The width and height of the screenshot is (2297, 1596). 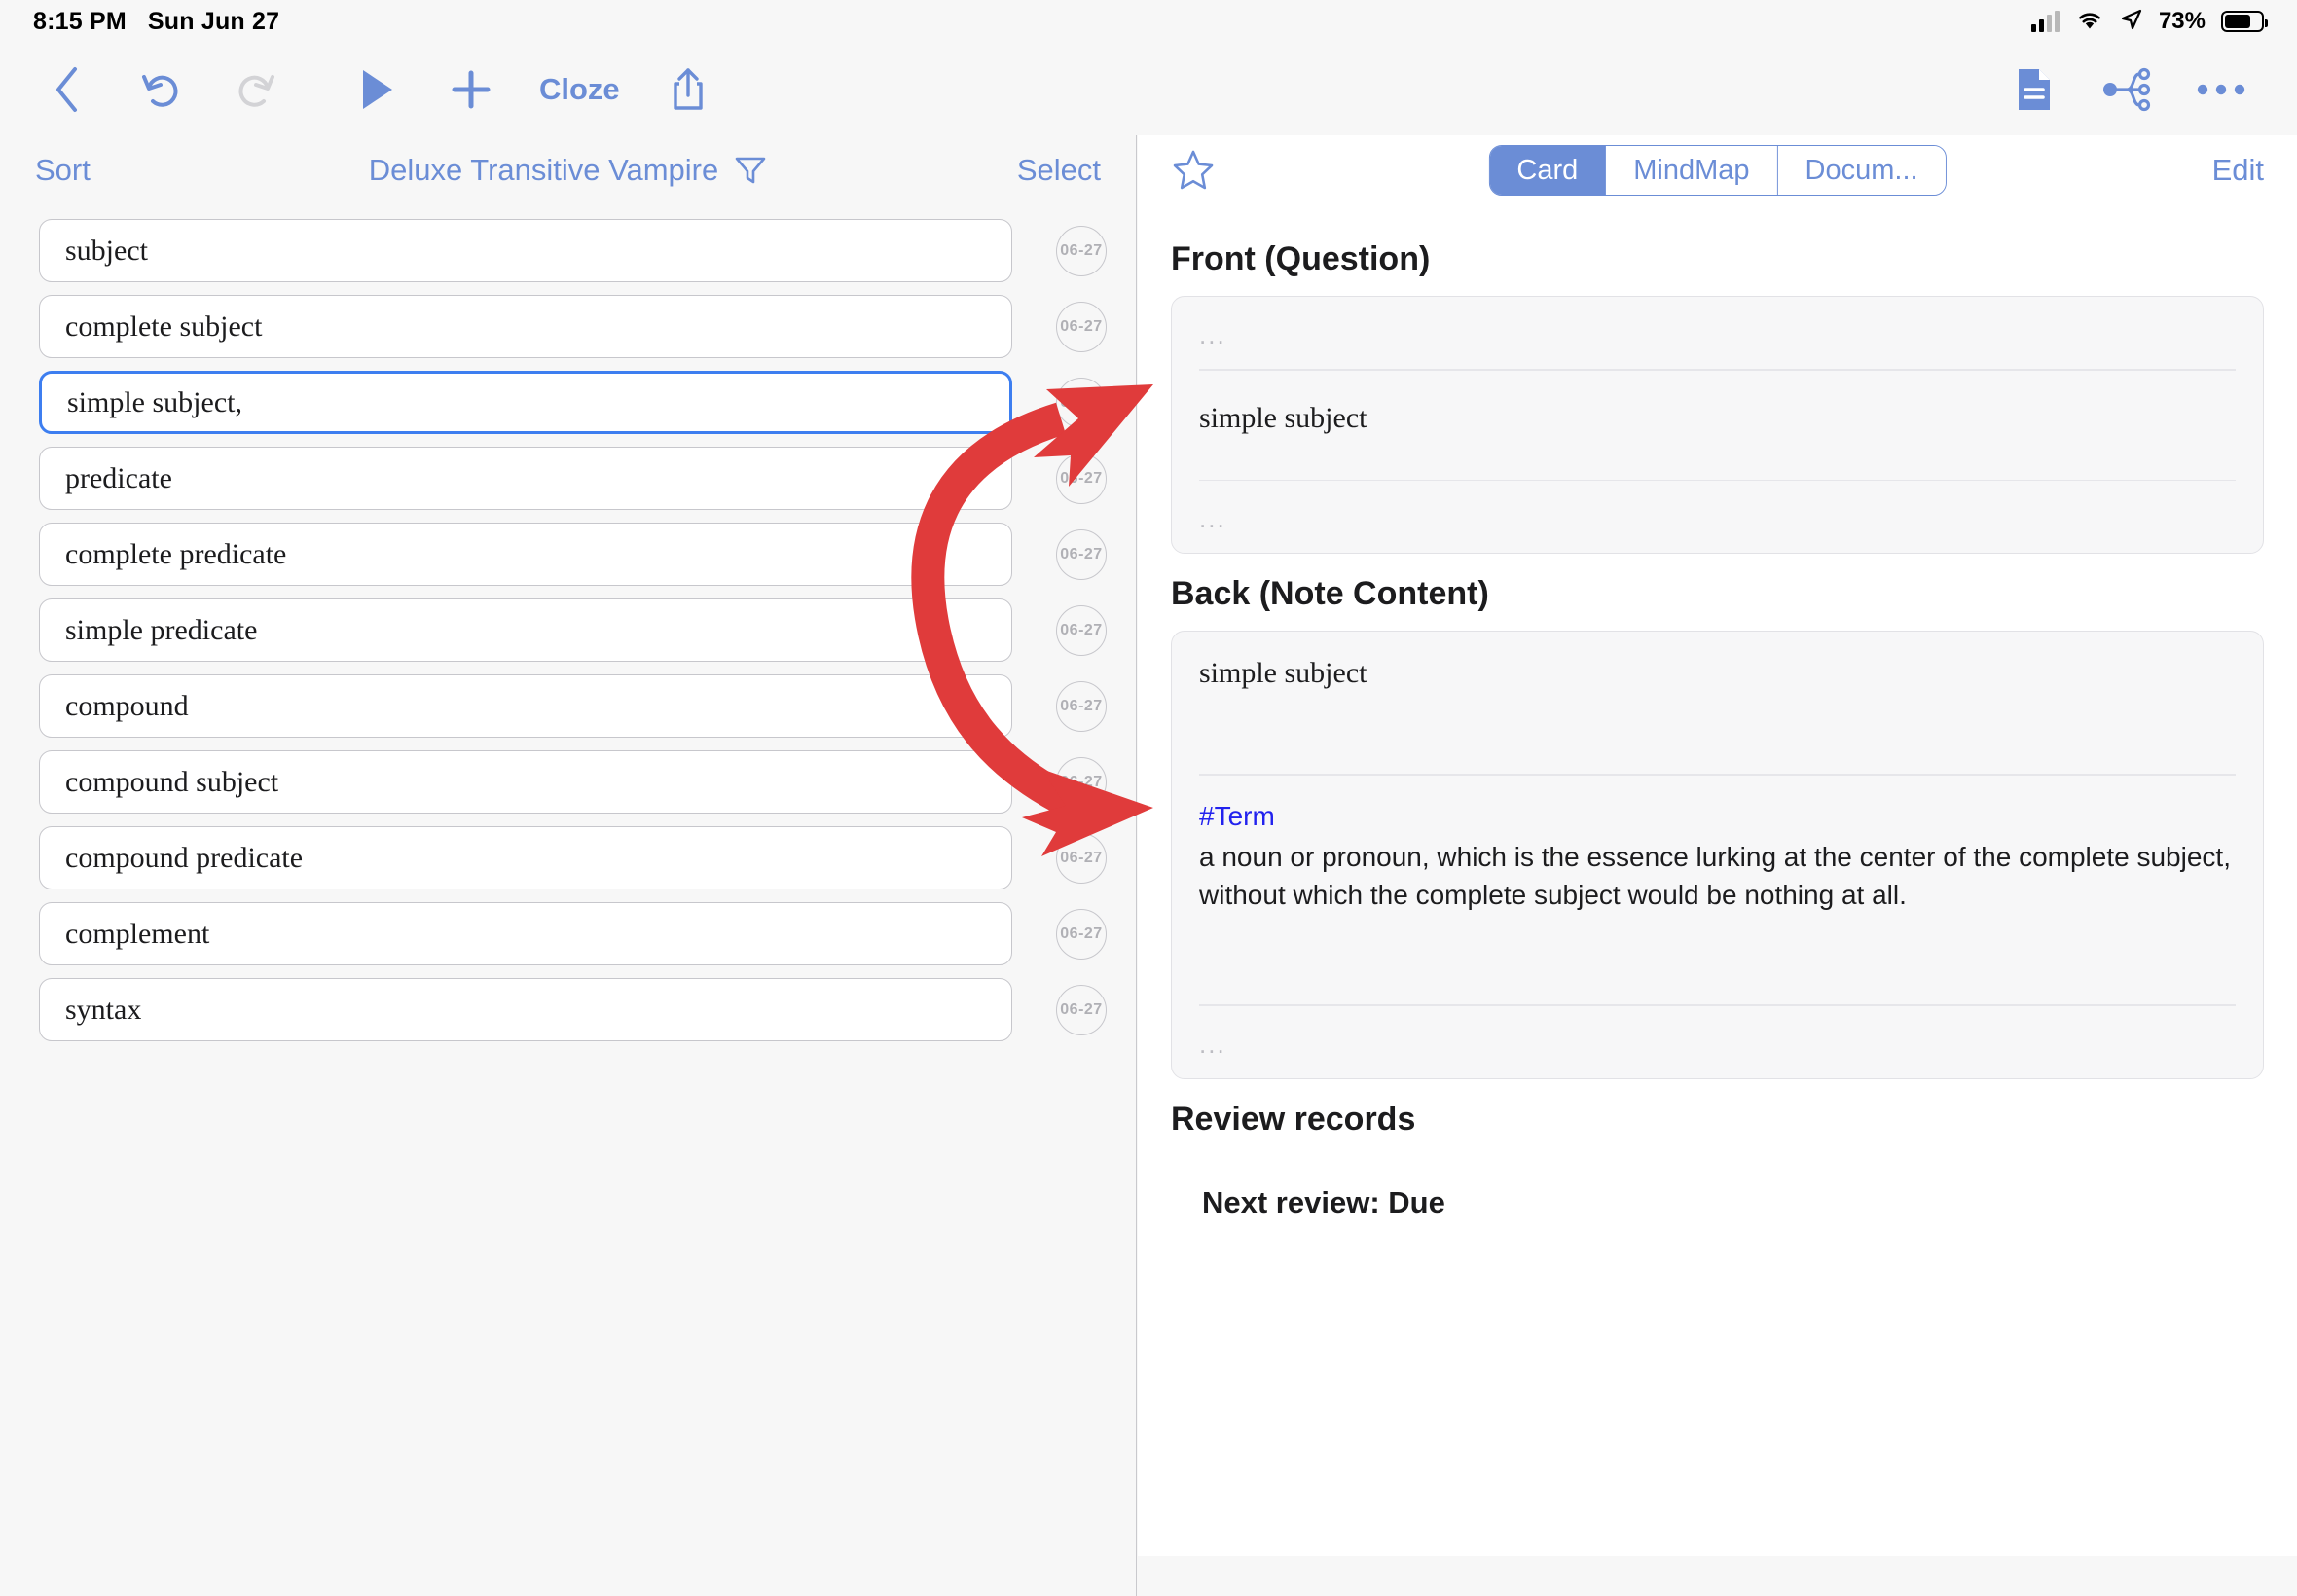 I want to click on detail-header: Card MindMap Docum... Edit, so click(x=1717, y=170).